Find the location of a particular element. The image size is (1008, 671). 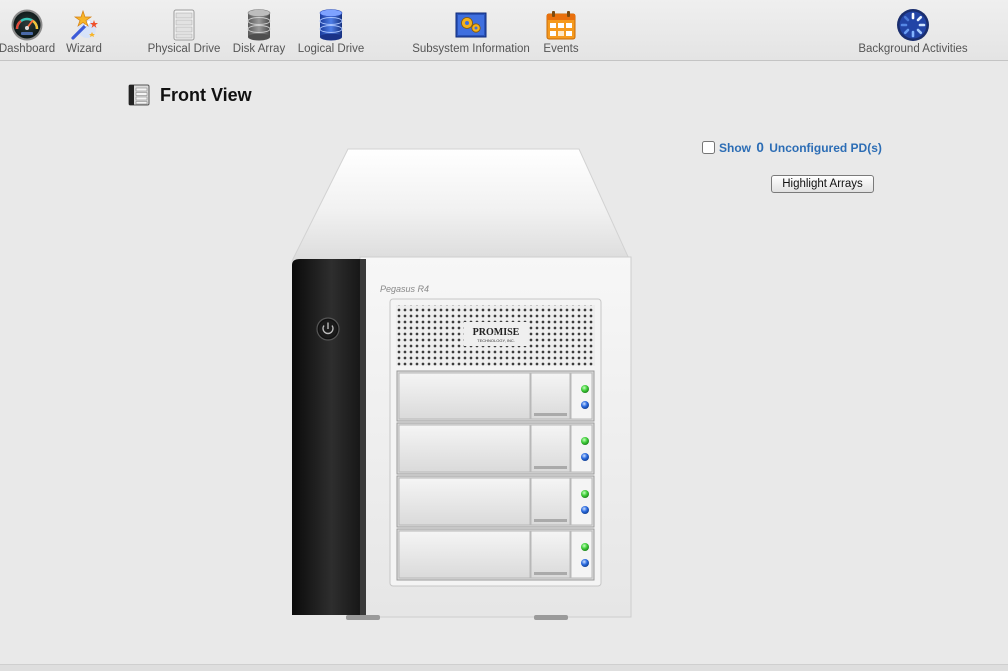

toolbar-dashboard-button: Dashboard is located at coordinates (31, 33).